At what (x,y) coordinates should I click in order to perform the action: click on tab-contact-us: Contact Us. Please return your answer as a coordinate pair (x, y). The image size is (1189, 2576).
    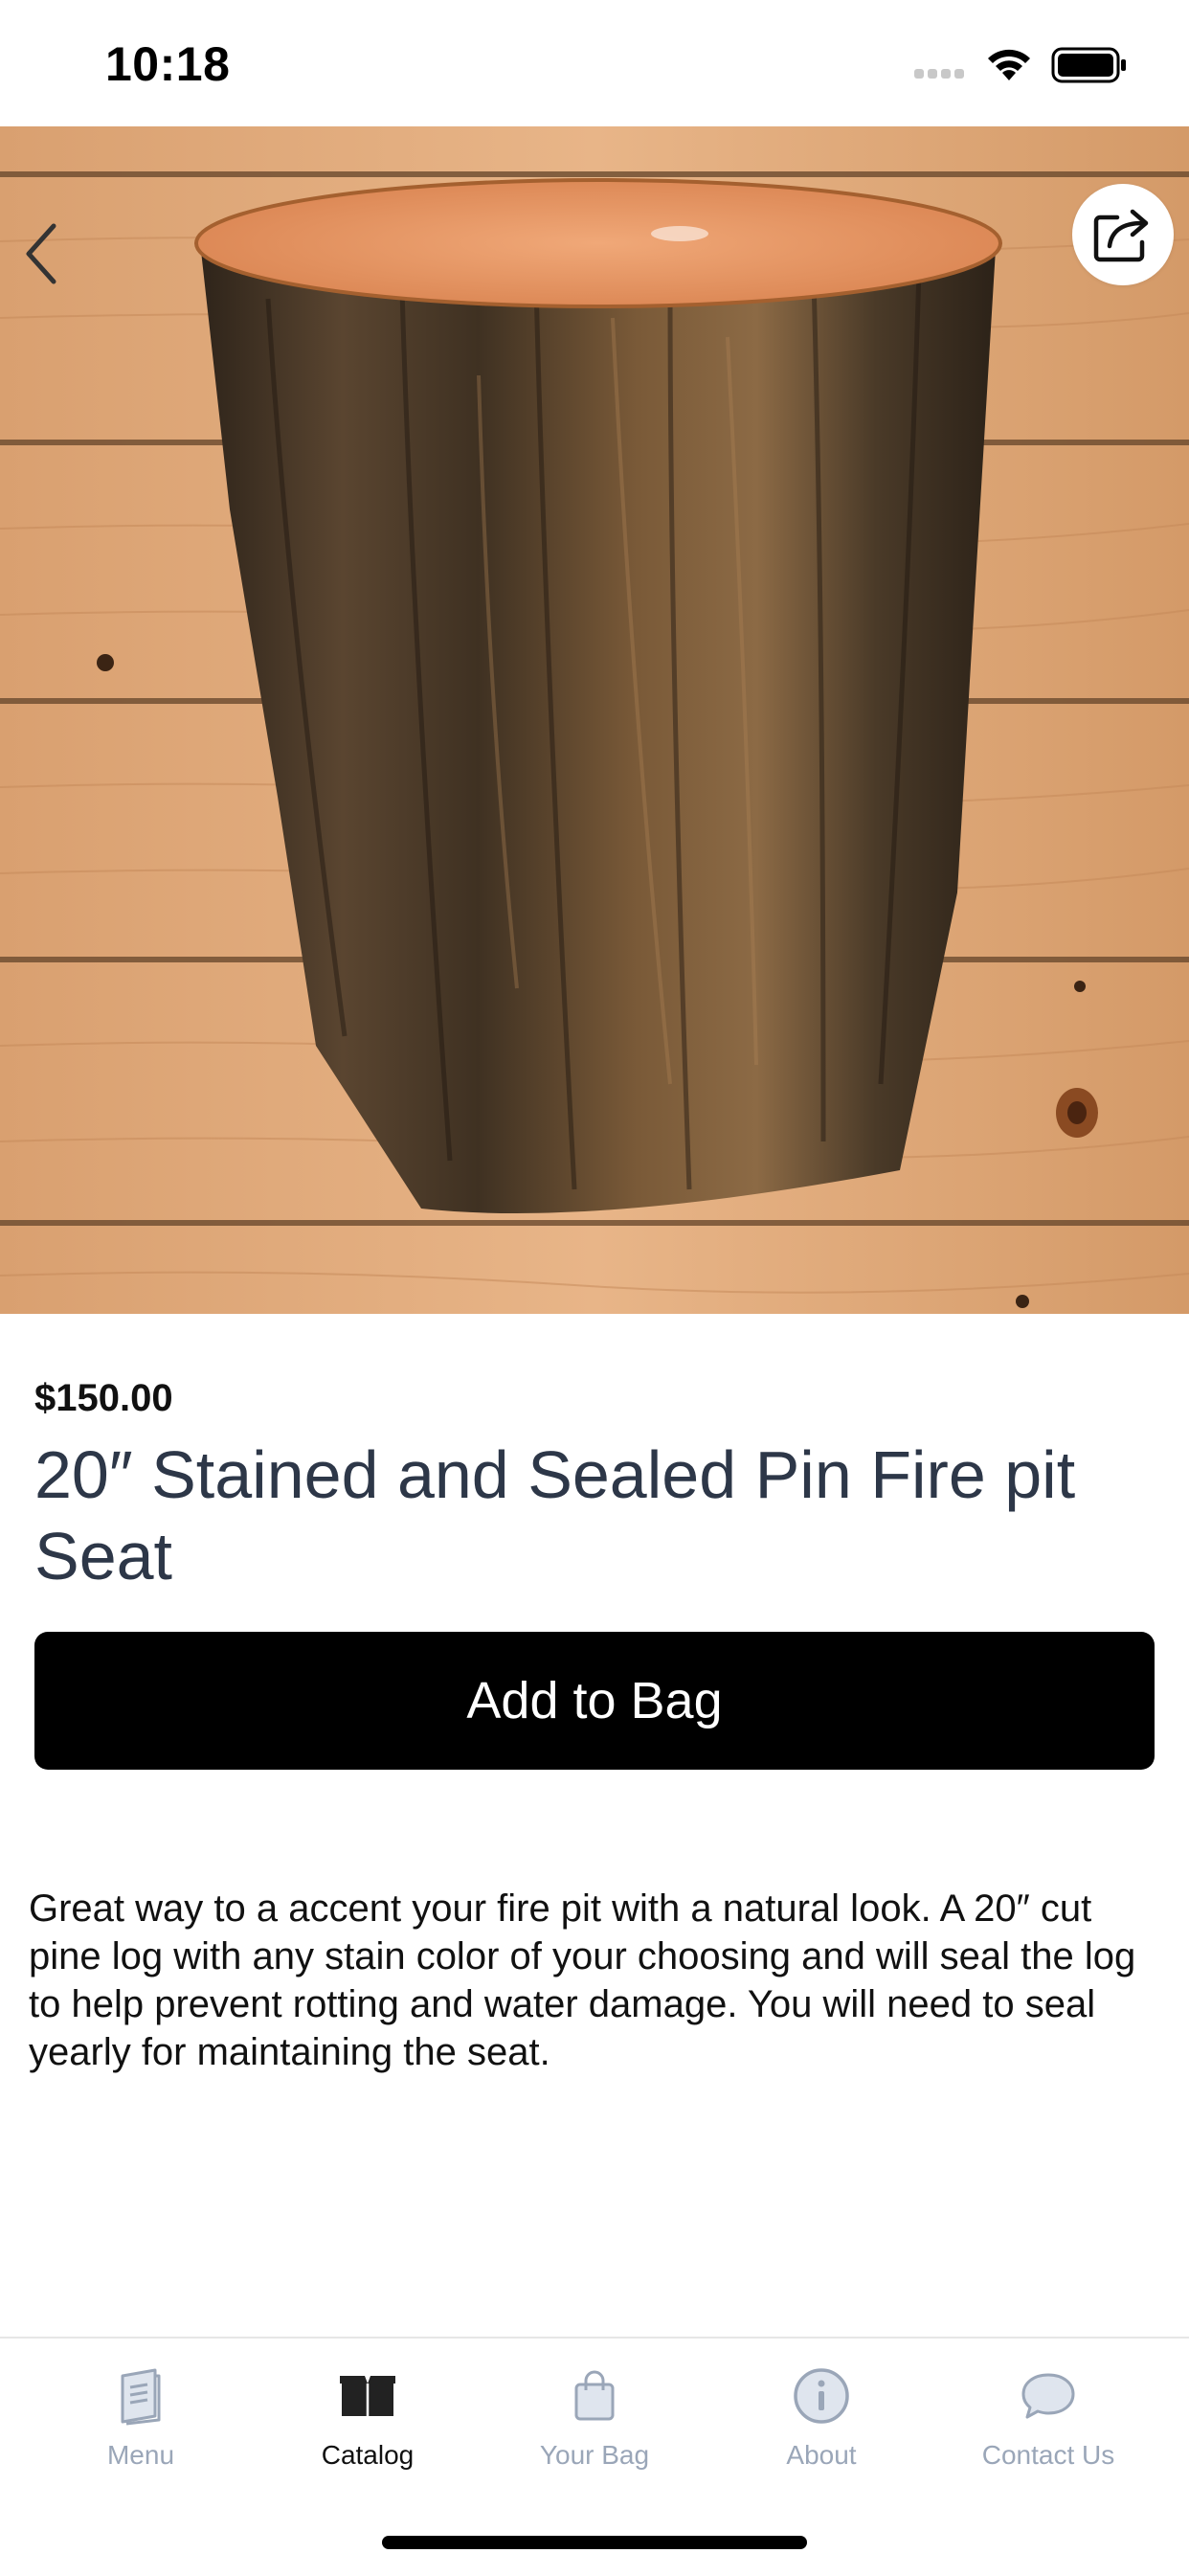
    Looking at the image, I should click on (1048, 2418).